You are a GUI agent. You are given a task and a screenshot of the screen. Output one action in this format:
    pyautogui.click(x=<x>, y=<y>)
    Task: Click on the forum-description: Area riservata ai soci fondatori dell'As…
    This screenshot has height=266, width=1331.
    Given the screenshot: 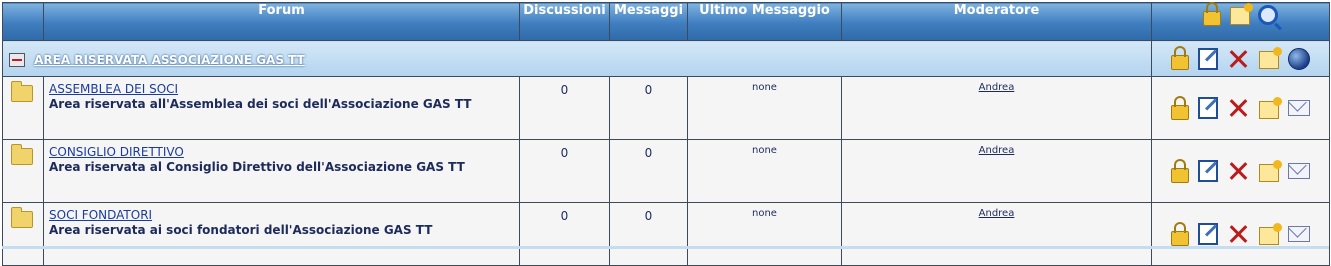 What is the action you would take?
    pyautogui.click(x=241, y=230)
    